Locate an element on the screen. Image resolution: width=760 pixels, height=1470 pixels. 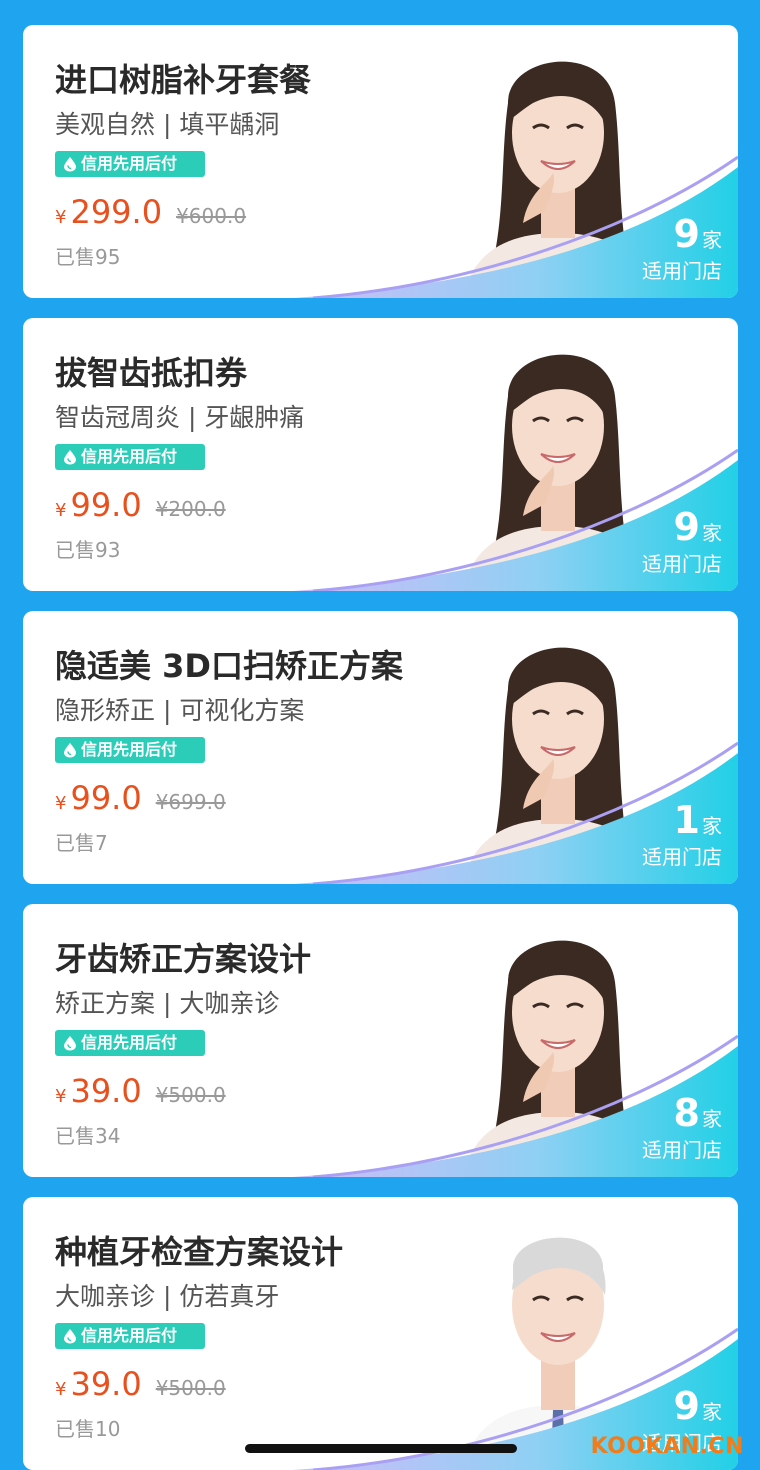
store-count: 8 家 is located at coordinates (698, 1113).